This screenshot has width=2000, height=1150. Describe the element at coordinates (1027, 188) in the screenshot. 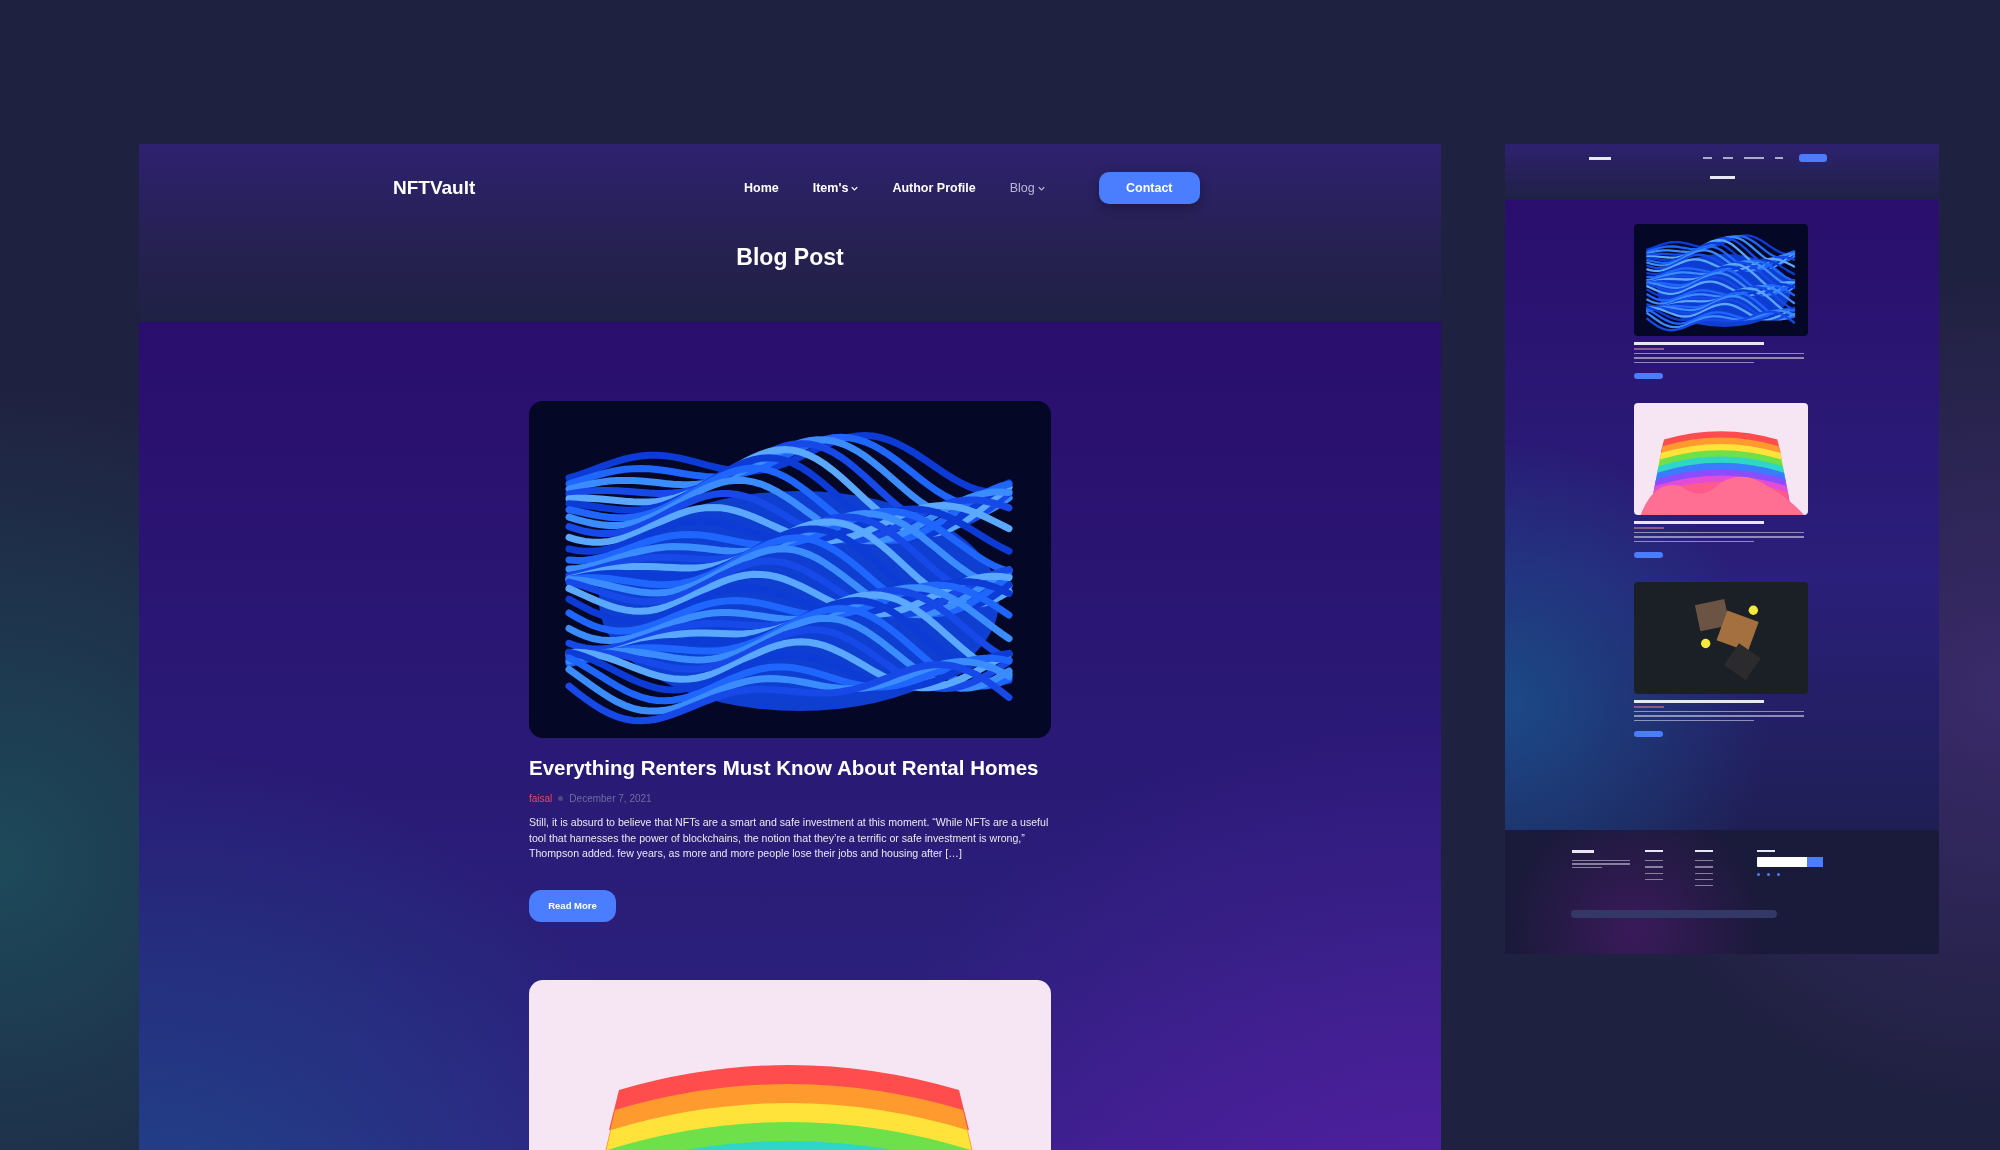

I see `nav-link: Blog` at that location.